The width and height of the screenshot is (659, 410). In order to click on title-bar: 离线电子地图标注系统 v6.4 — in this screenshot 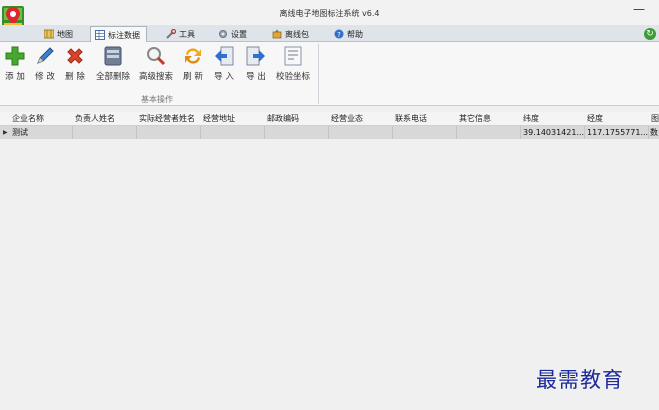, I will do `click(329, 15)`.